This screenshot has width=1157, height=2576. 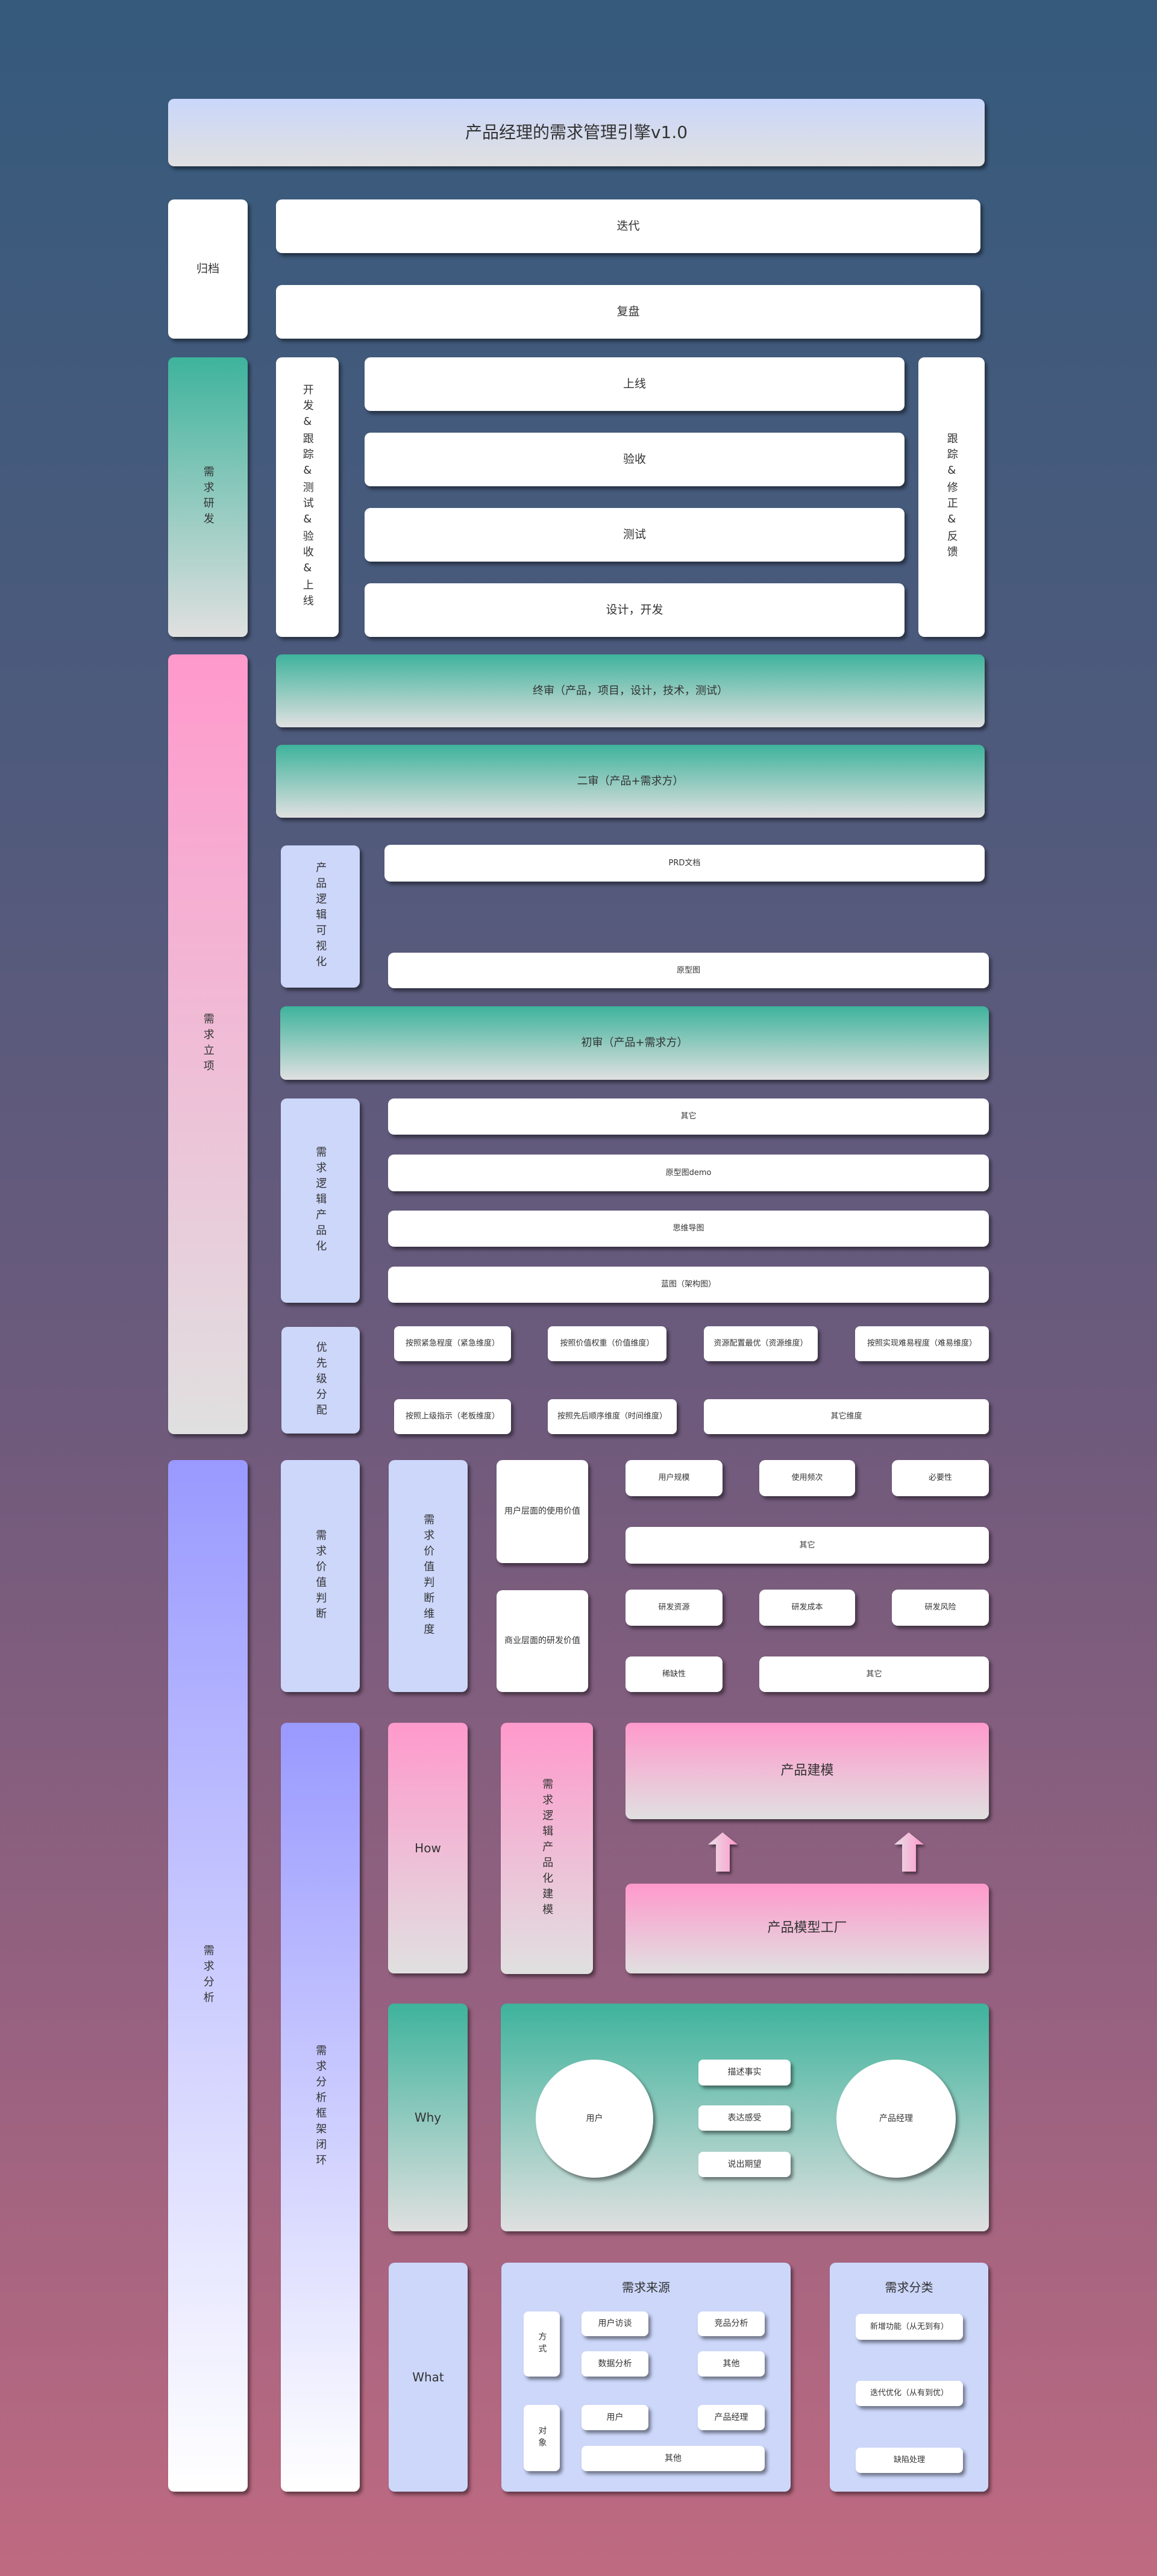 I want to click on priority-item-label: 资源配置最优（资源维度）, so click(x=761, y=1344).